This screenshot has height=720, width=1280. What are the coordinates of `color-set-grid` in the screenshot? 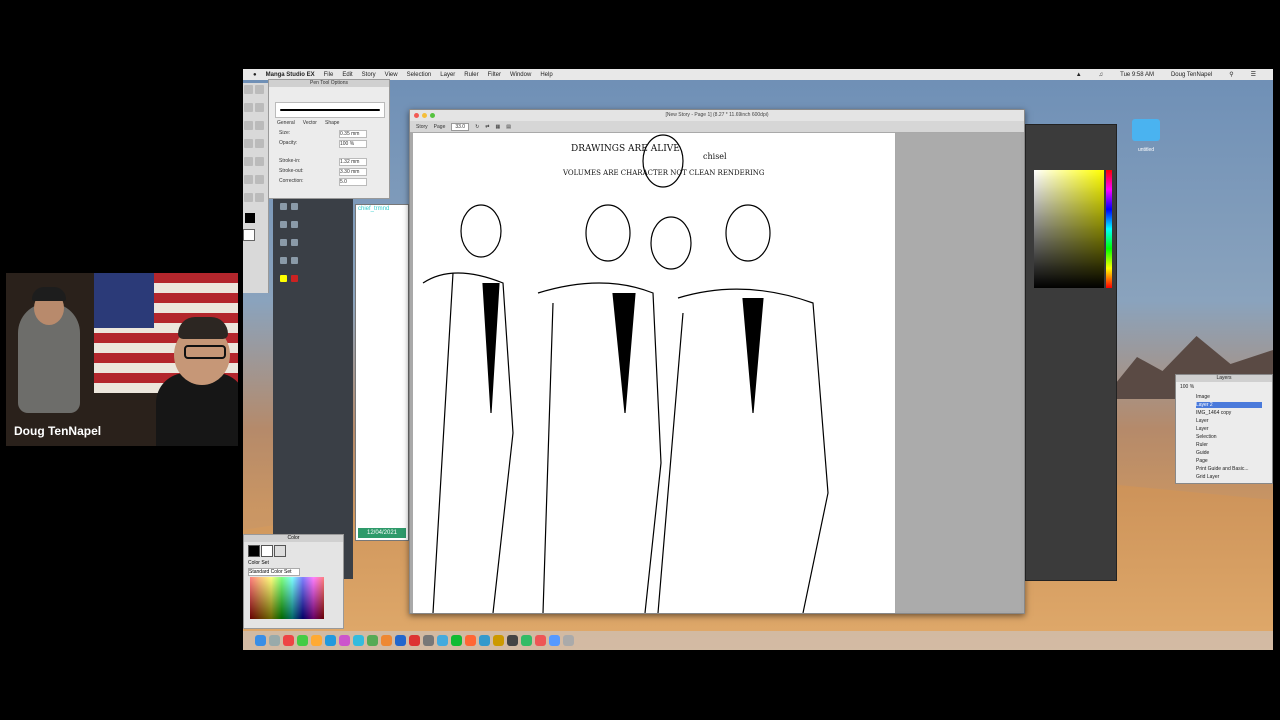 It's located at (287, 598).